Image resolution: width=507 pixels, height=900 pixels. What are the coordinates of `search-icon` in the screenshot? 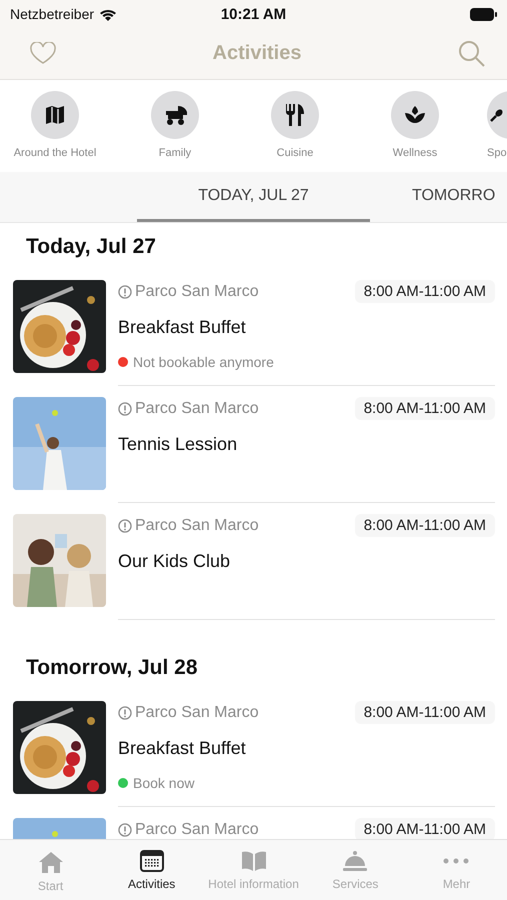 It's located at (471, 53).